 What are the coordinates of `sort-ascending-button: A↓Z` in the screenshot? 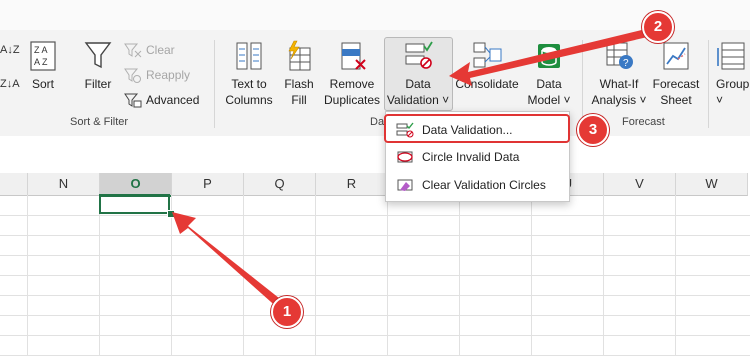 It's located at (10, 50).